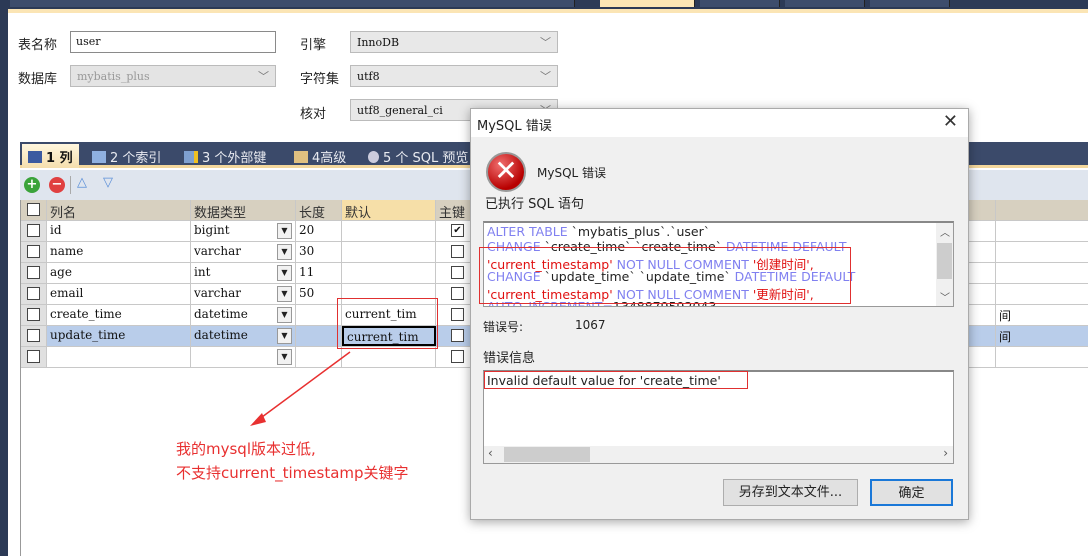  What do you see at coordinates (911, 492) in the screenshot?
I see `ok-button: 确定` at bounding box center [911, 492].